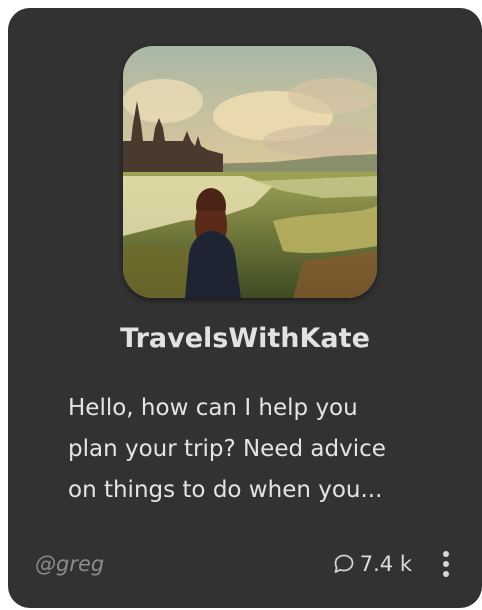 The width and height of the screenshot is (482, 610). I want to click on description-line: plan your trip? Need advice, so click(227, 449).